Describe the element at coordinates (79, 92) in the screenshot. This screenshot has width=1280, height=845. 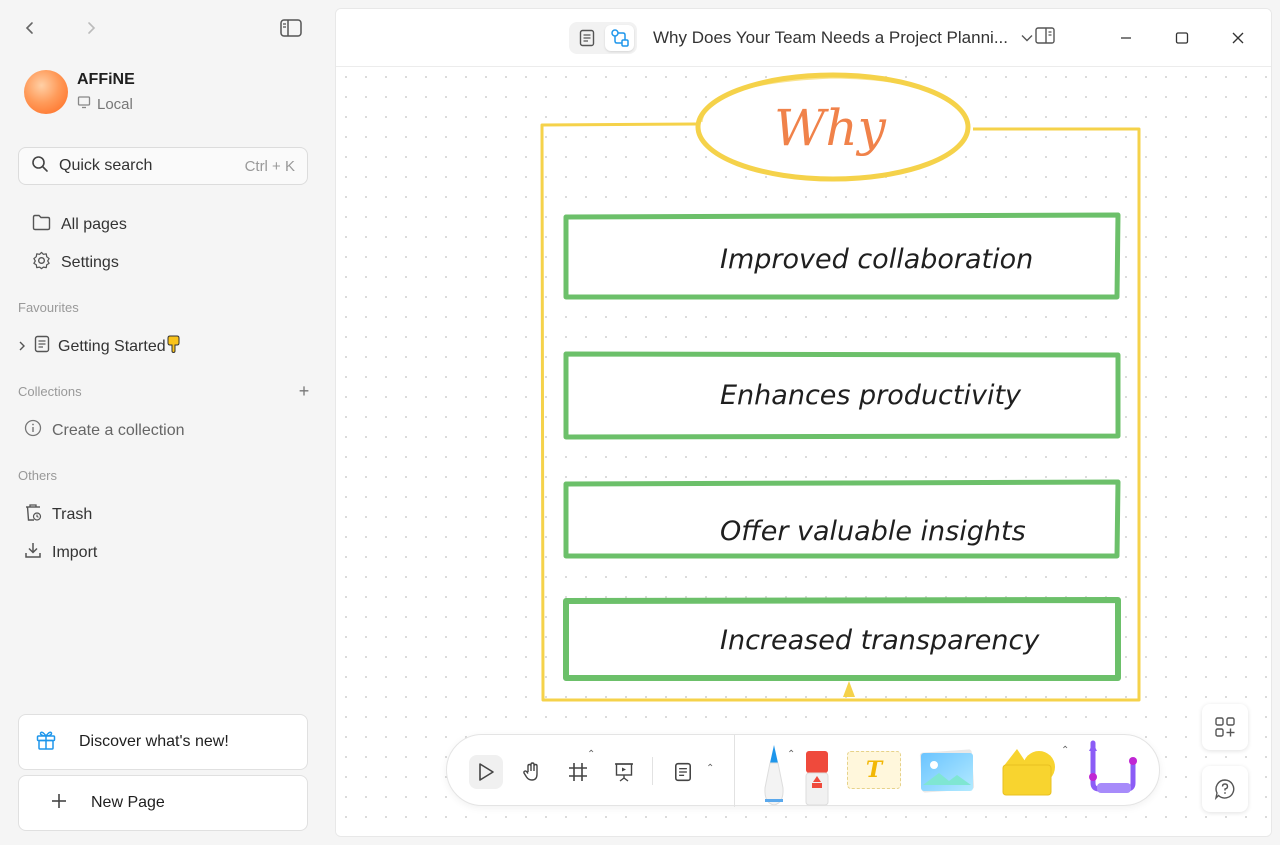
I see `workspace-card: AFFiNE Local` at that location.